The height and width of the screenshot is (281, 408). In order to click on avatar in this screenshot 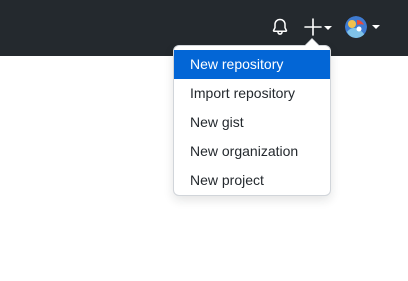, I will do `click(356, 27)`.